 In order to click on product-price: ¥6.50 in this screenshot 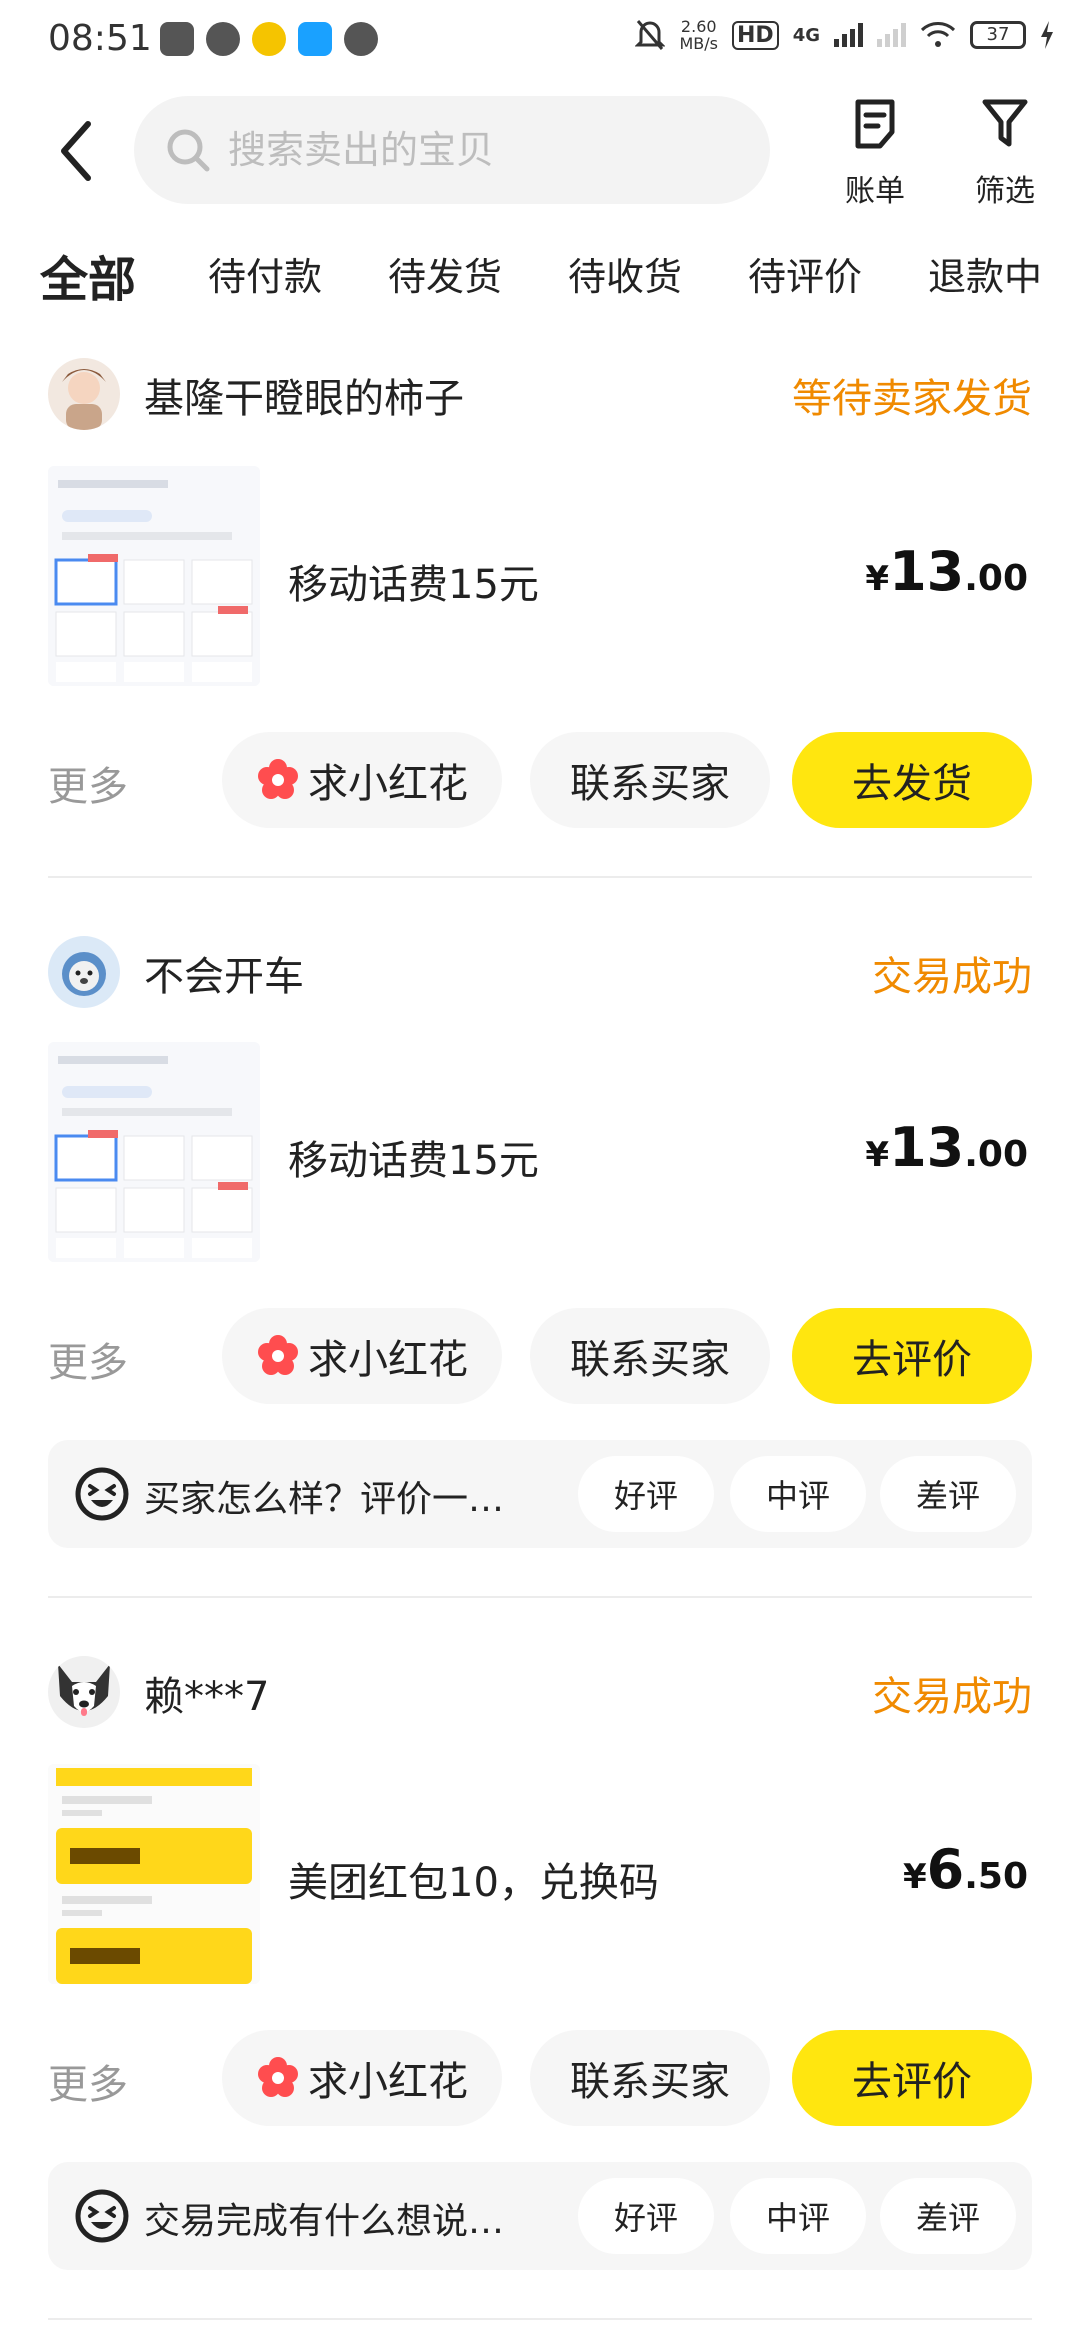, I will do `click(965, 1869)`.